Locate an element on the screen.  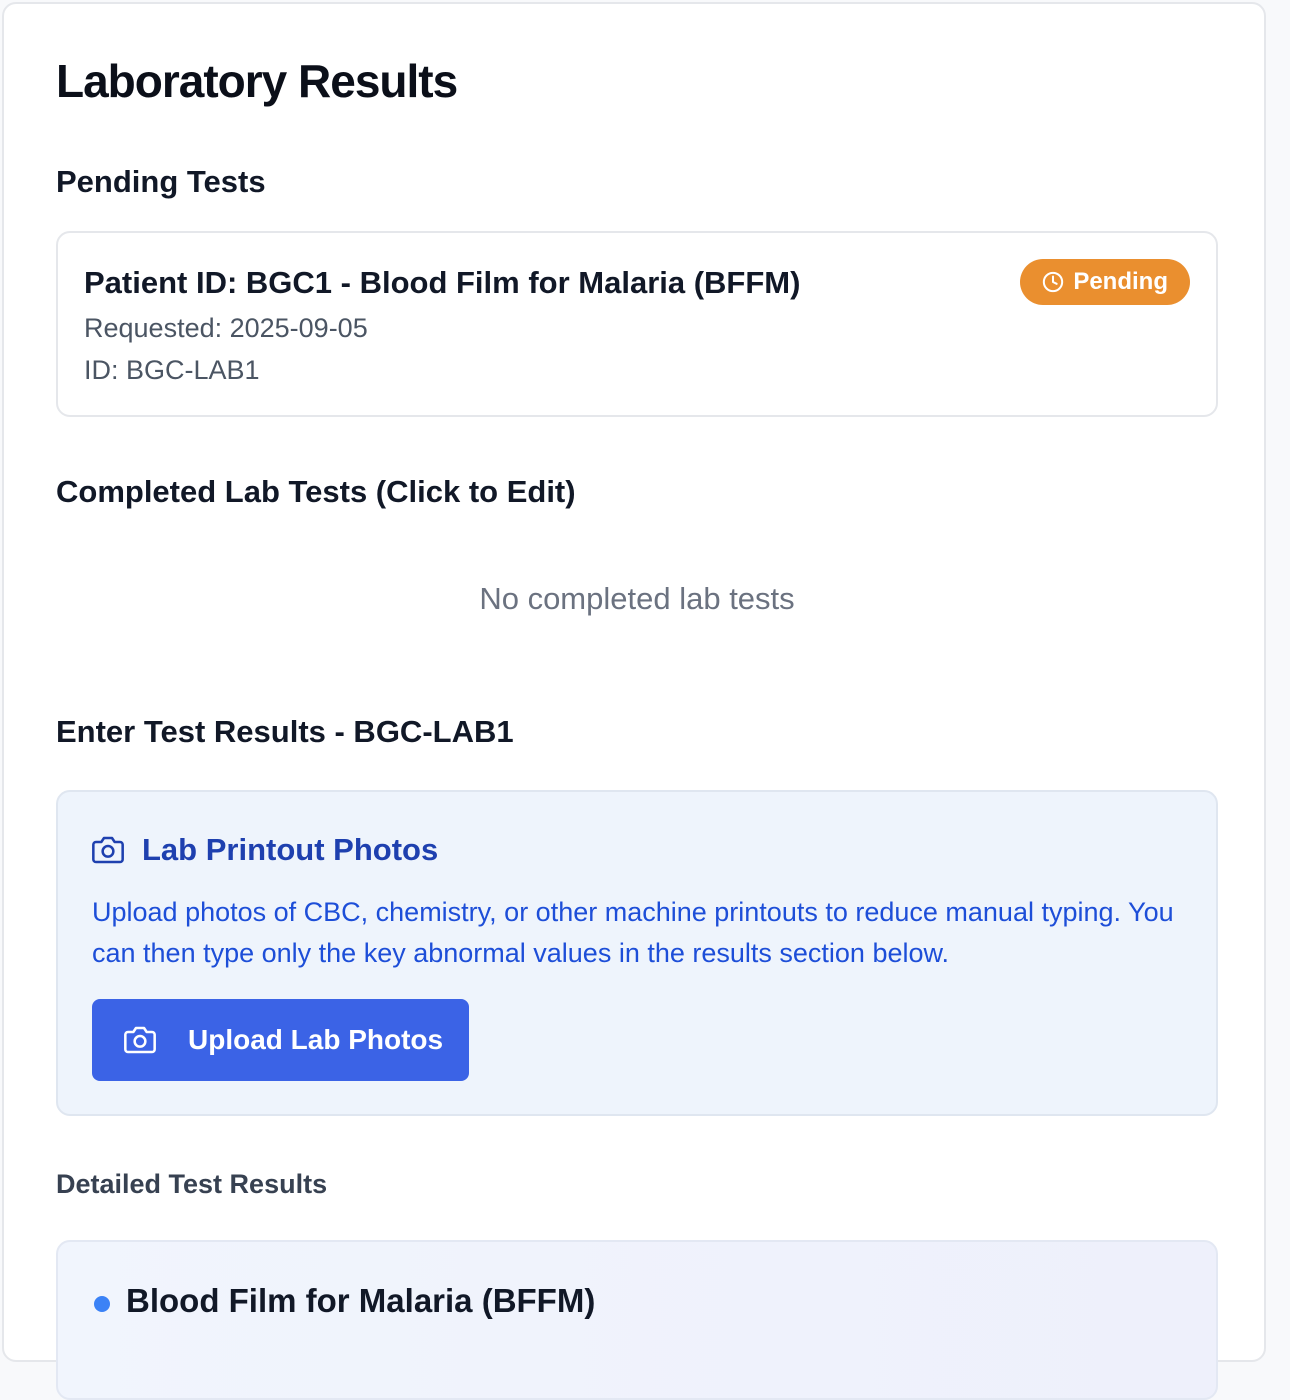
page-edge is located at coordinates (1280, 670).